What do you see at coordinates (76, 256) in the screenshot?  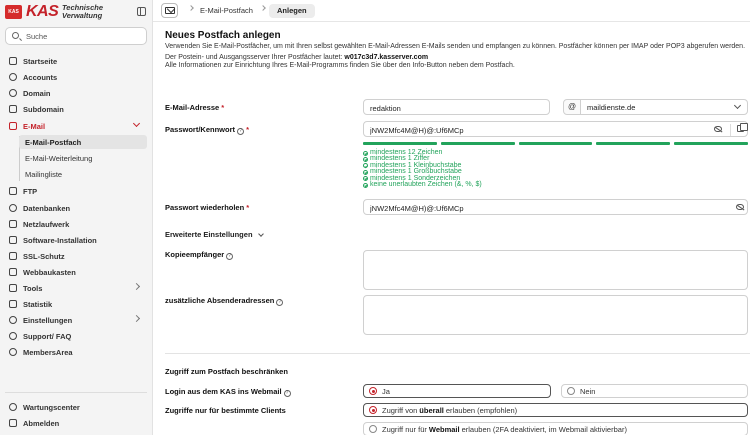 I see `sidebar-item-ssl-schutz: SSL-Schutz` at bounding box center [76, 256].